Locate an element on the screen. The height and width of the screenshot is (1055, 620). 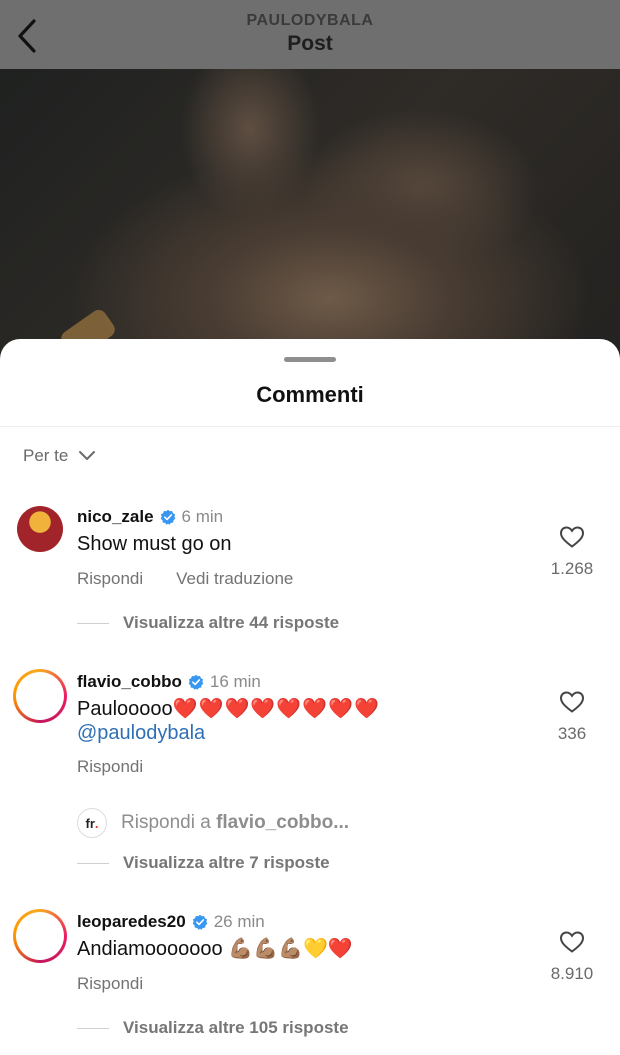
view-replies-button: Visualizza altre 44 risposte is located at coordinates (208, 623).